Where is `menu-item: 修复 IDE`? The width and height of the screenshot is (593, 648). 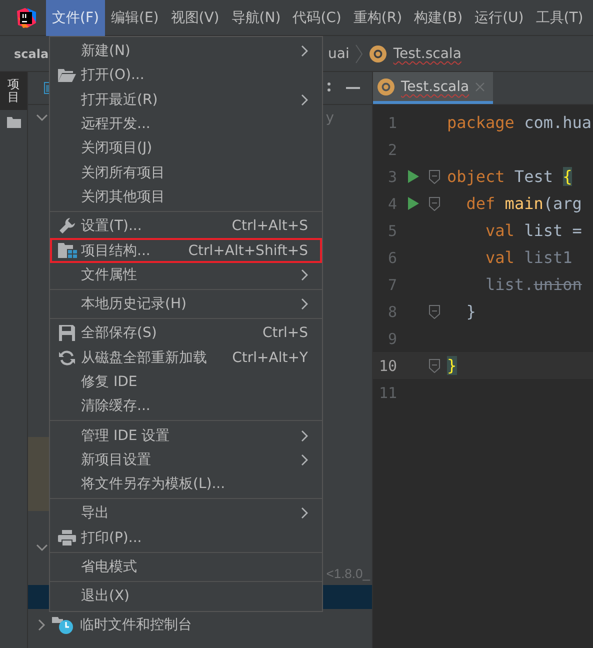
menu-item: 修复 IDE is located at coordinates (186, 382).